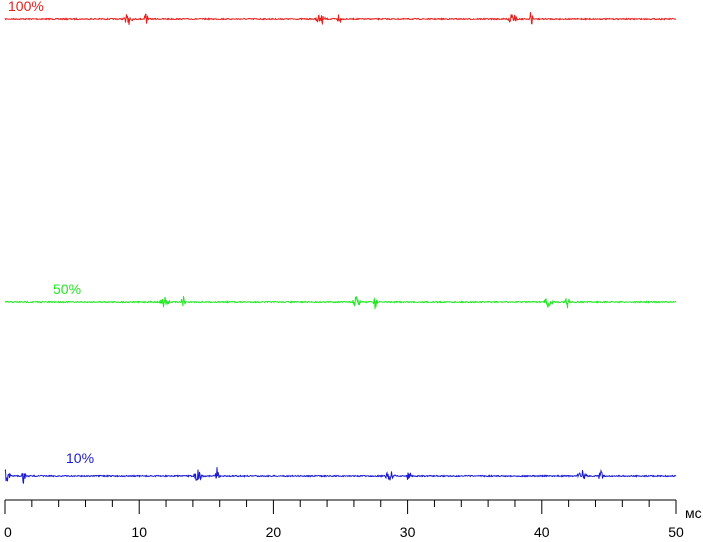  Describe the element at coordinates (80, 458) in the screenshot. I see `series-label-2: 10%` at that location.